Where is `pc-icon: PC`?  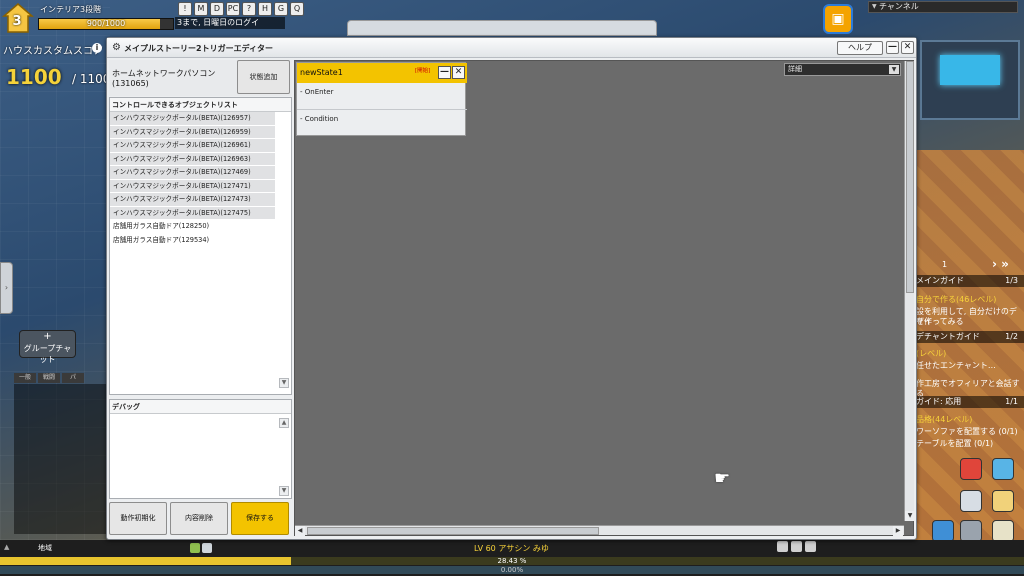 pc-icon: PC is located at coordinates (233, 9).